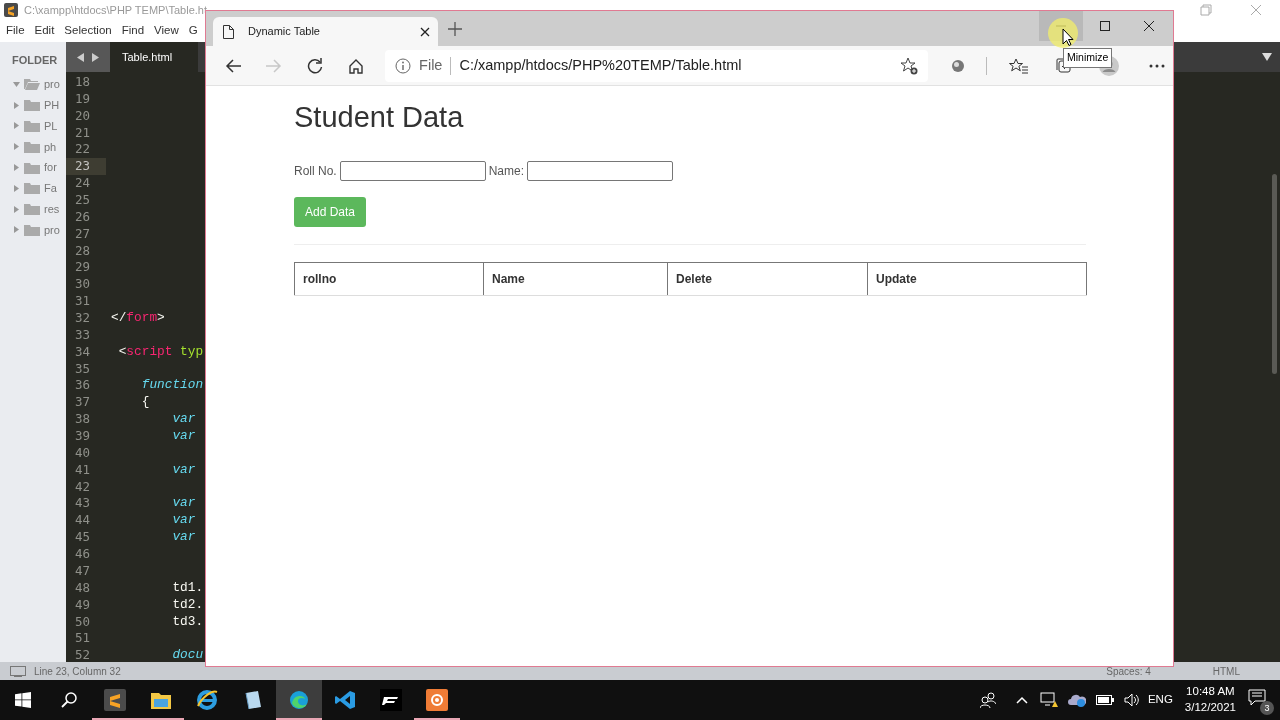 The image size is (1280, 720). Describe the element at coordinates (83, 453) in the screenshot. I see `line-number: 40` at that location.